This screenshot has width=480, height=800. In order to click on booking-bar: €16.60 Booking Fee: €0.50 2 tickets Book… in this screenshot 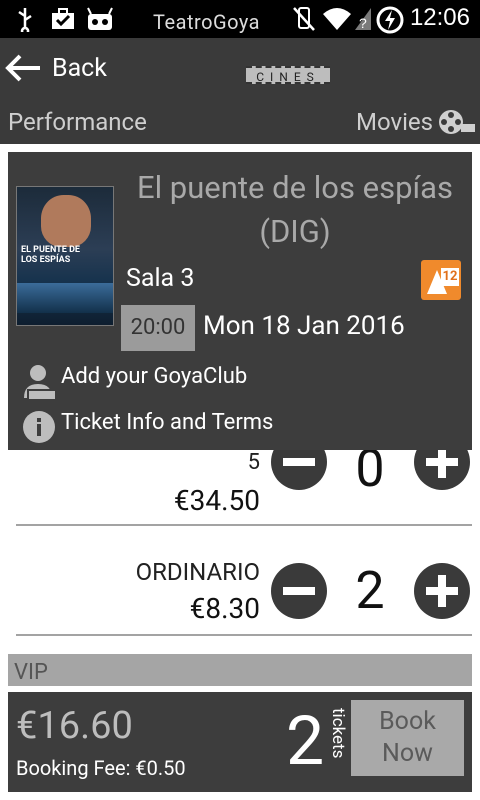, I will do `click(240, 742)`.